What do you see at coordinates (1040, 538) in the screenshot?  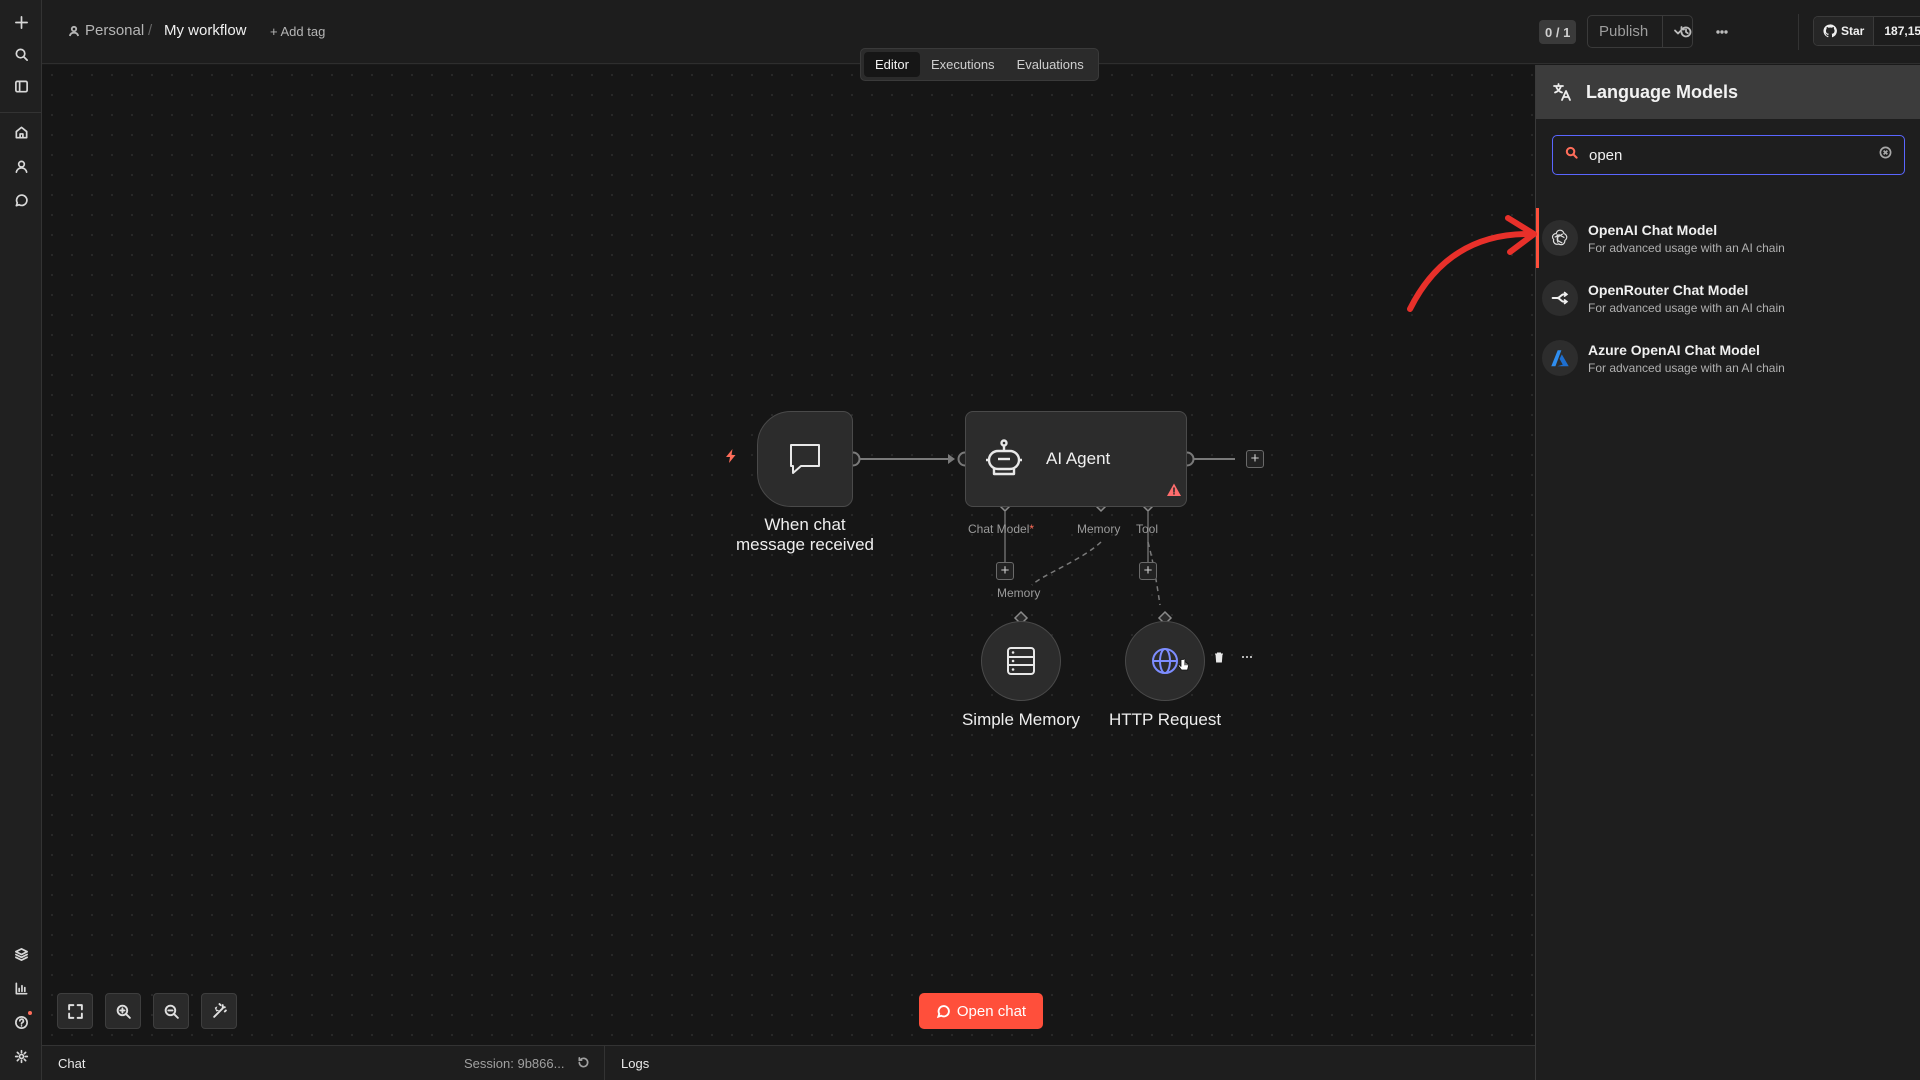 I see `connections` at bounding box center [1040, 538].